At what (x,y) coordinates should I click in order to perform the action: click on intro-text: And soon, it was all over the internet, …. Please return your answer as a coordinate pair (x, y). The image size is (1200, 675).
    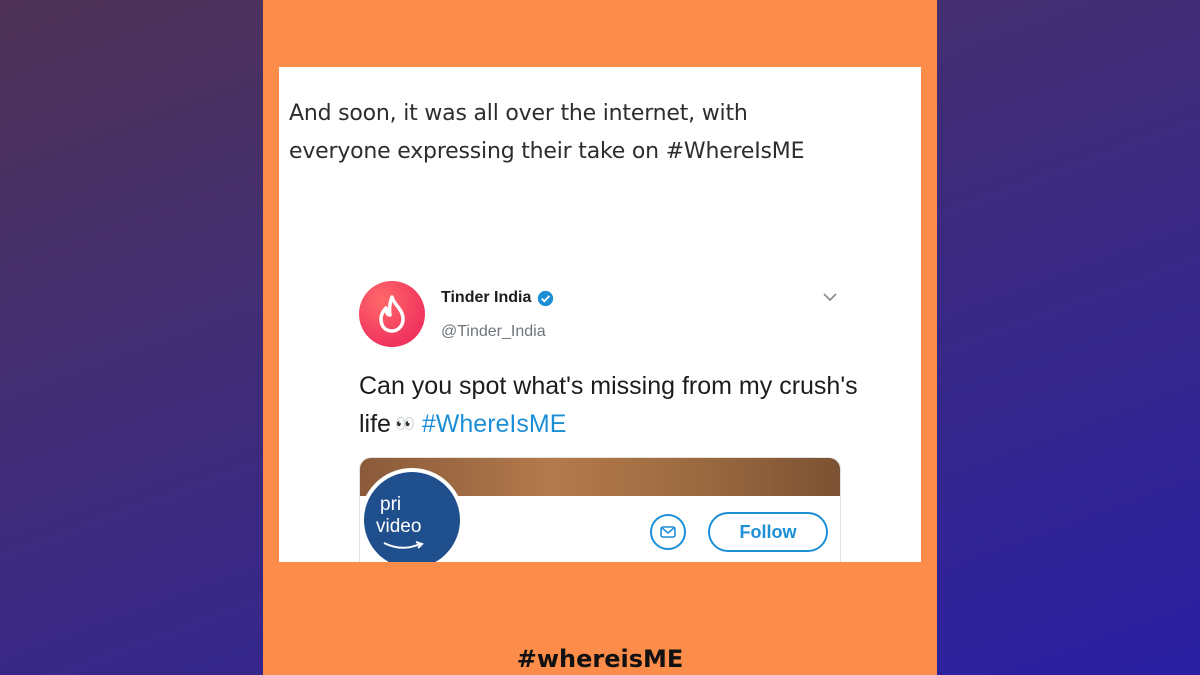
    Looking at the image, I should click on (547, 132).